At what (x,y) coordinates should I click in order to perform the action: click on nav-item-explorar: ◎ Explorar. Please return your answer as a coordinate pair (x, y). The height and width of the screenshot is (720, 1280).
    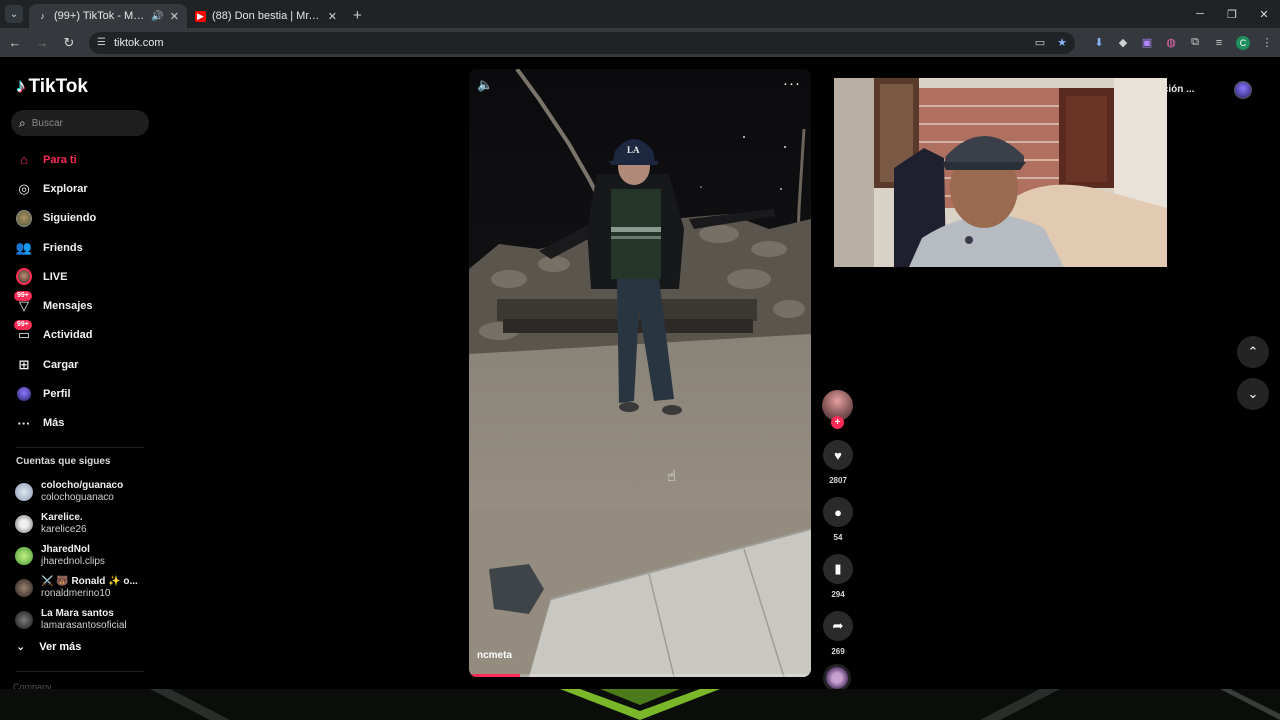
    Looking at the image, I should click on (80, 188).